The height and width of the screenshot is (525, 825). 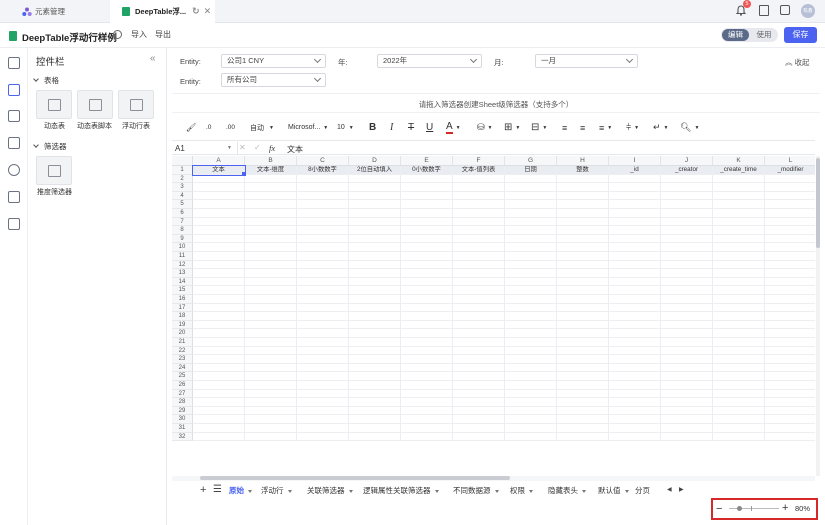 I want to click on component-dynamic-table, so click(x=54, y=104).